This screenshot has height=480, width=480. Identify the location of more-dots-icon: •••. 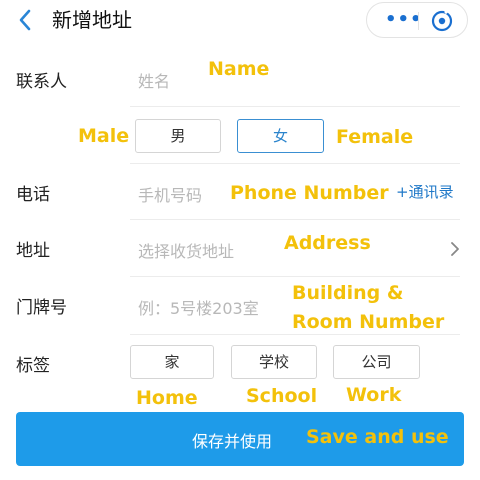
(404, 19).